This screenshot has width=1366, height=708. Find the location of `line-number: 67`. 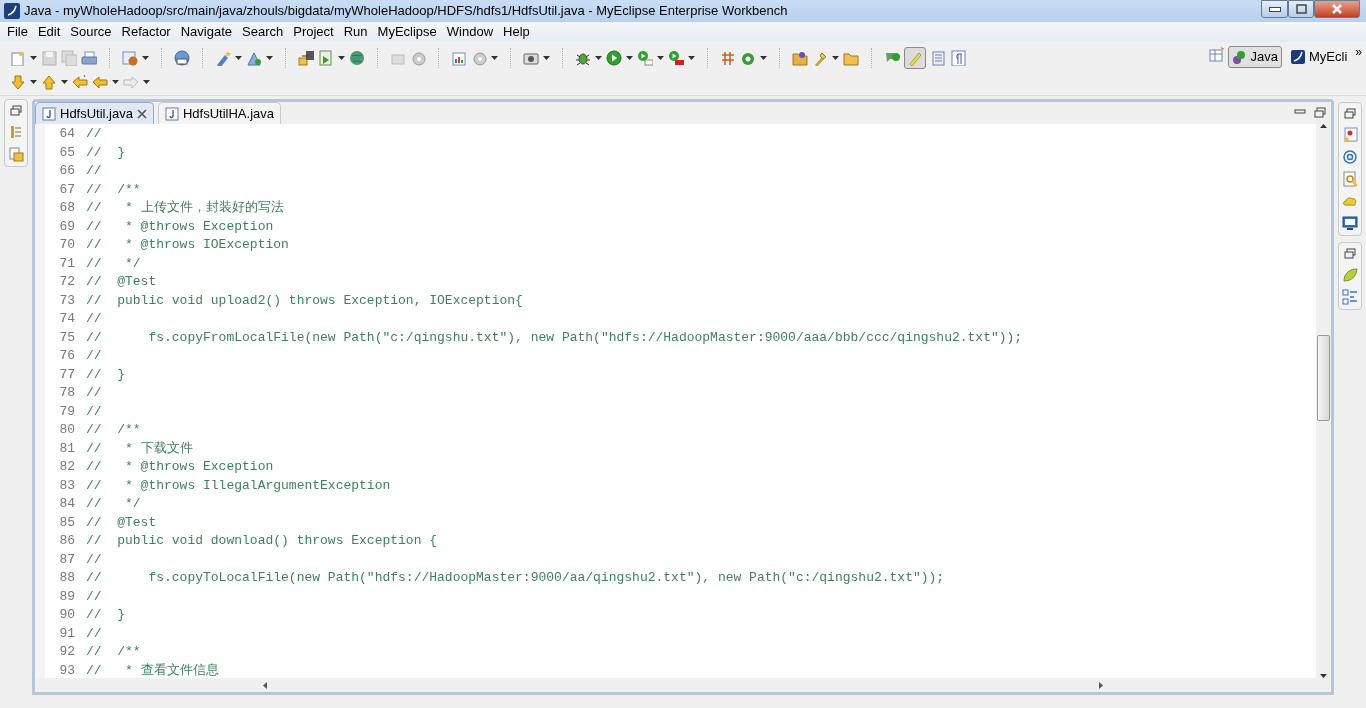

line-number: 67 is located at coordinates (67, 189).